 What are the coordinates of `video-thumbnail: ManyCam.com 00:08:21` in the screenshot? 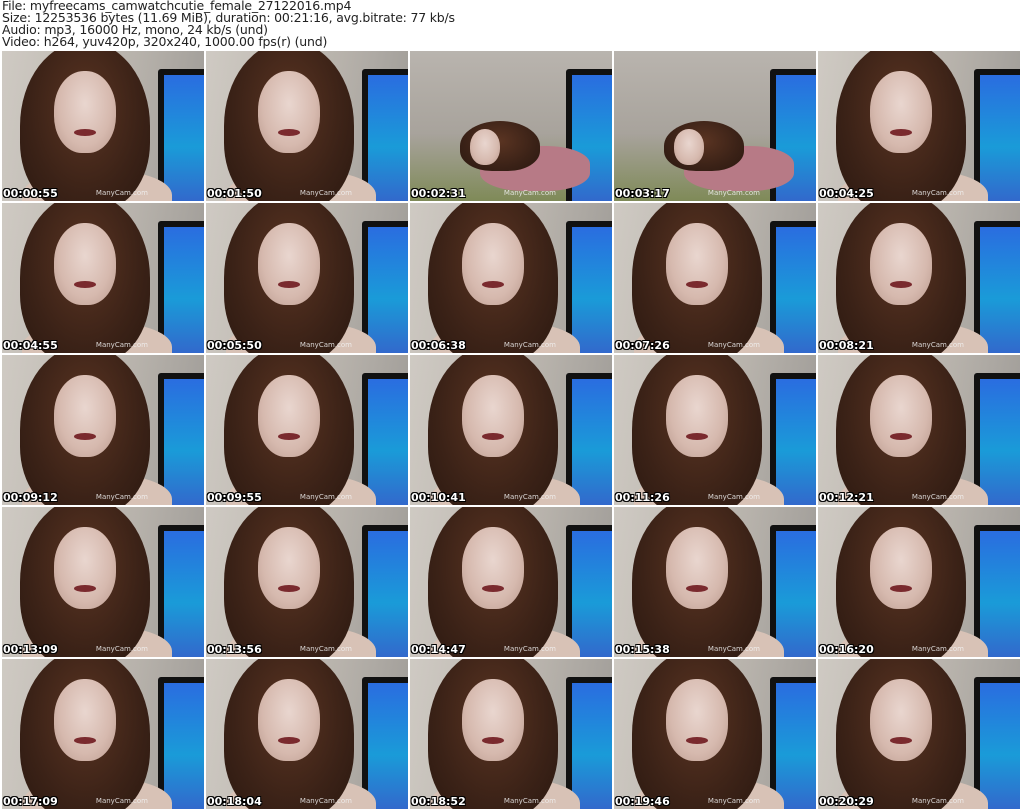 It's located at (919, 278).